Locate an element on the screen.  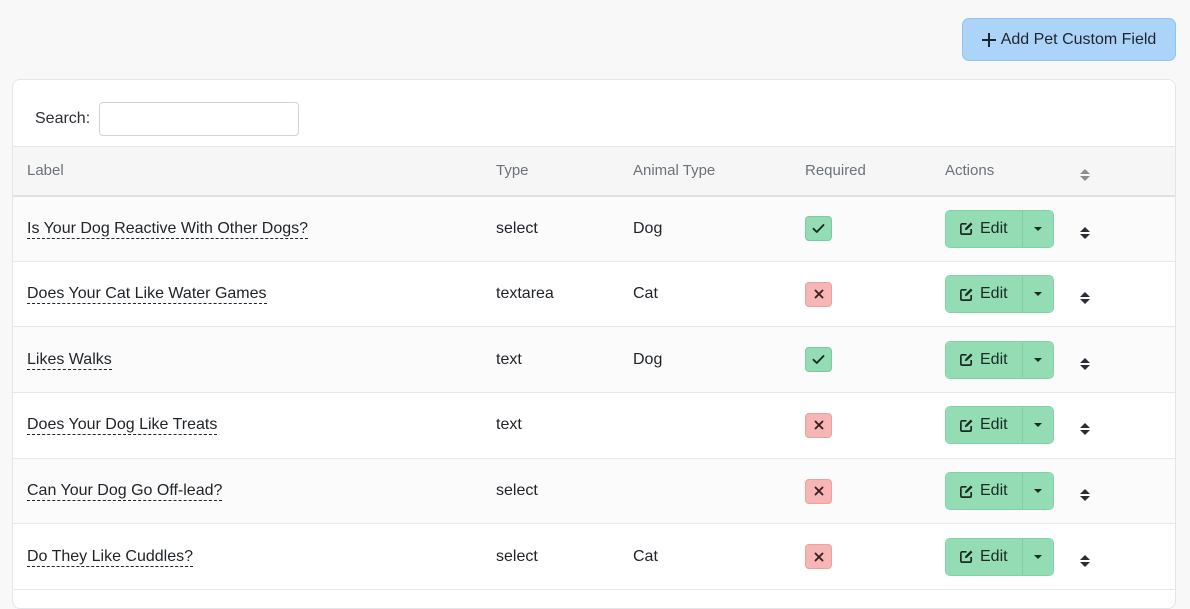
column-header-animal-type: Animal Type is located at coordinates (705, 171).